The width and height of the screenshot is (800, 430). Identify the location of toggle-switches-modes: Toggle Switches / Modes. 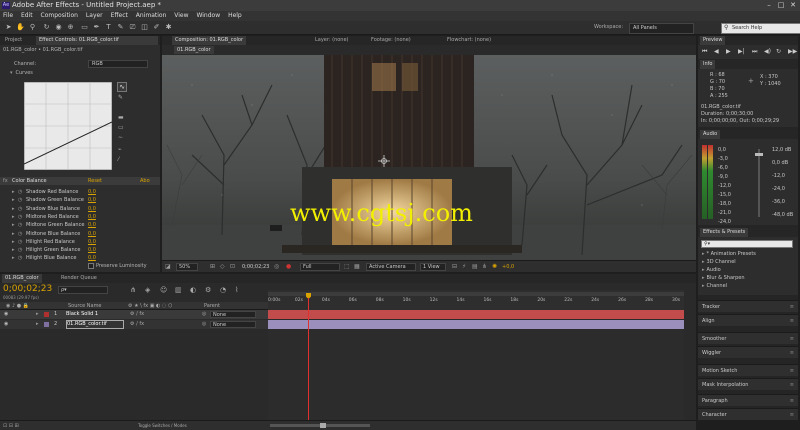
(162, 425).